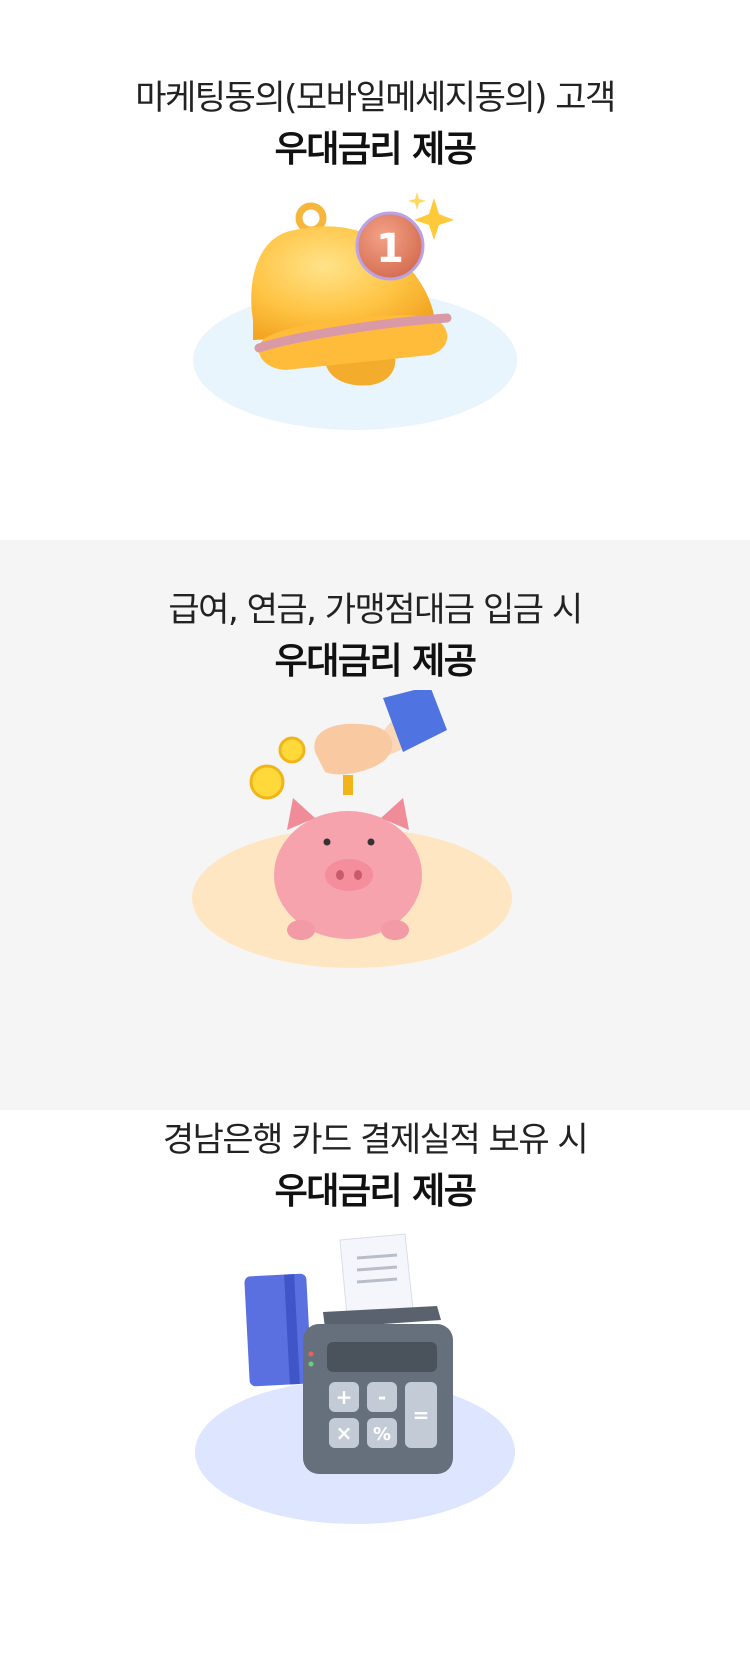 This screenshot has height=1662, width=750. Describe the element at coordinates (382, 1397) in the screenshot. I see `key-minus-label: -` at that location.